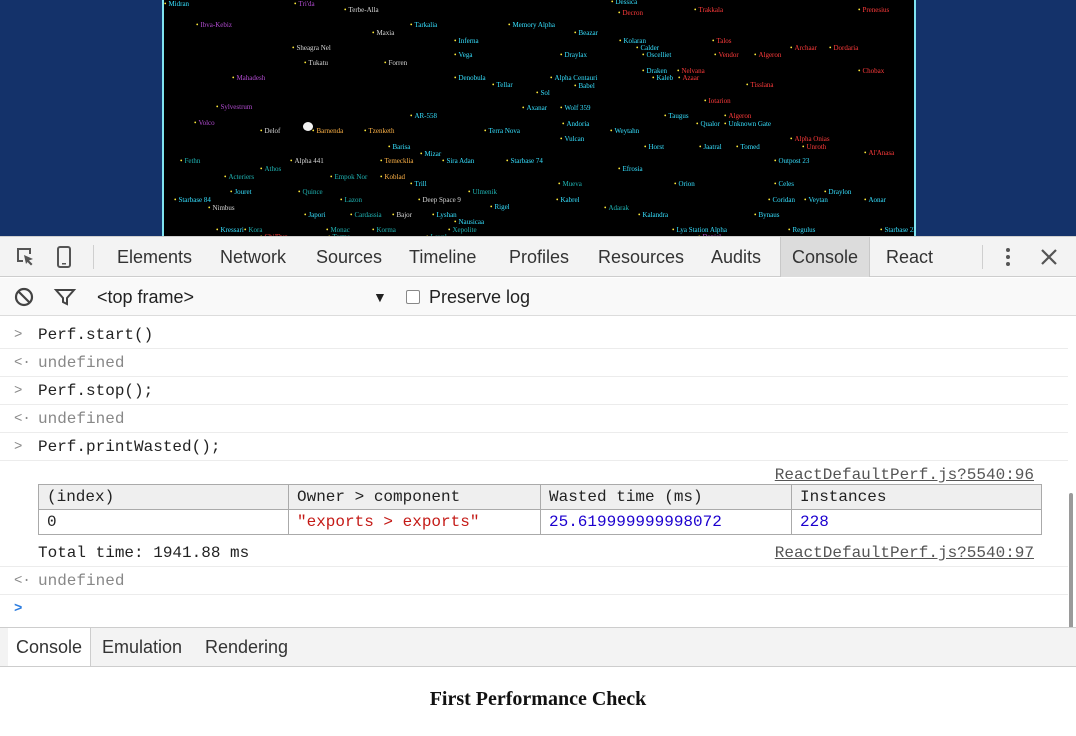 This screenshot has width=1076, height=736. I want to click on star-system-label: Jouret, so click(240, 192).